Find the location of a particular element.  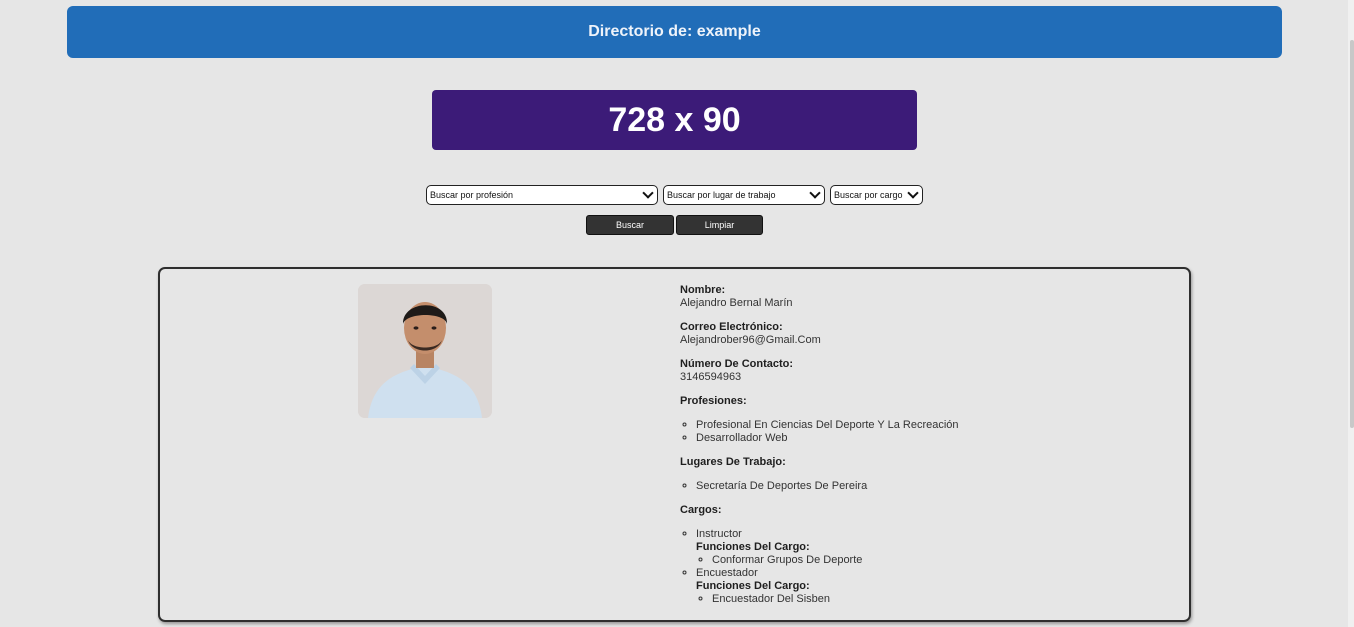

functions-list: Conformar Grupos De Deporte is located at coordinates (928, 560).